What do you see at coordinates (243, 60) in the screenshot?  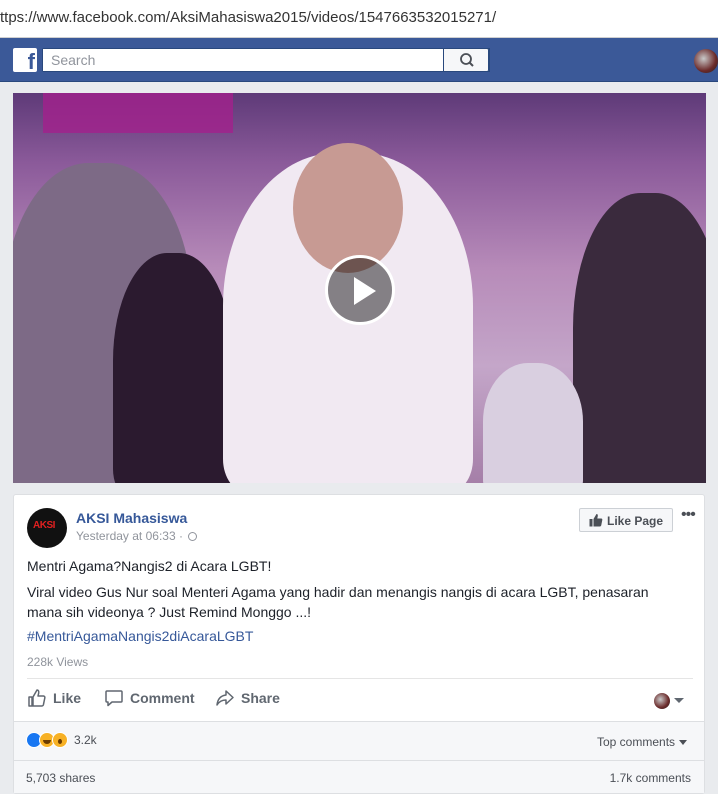 I see `search-input` at bounding box center [243, 60].